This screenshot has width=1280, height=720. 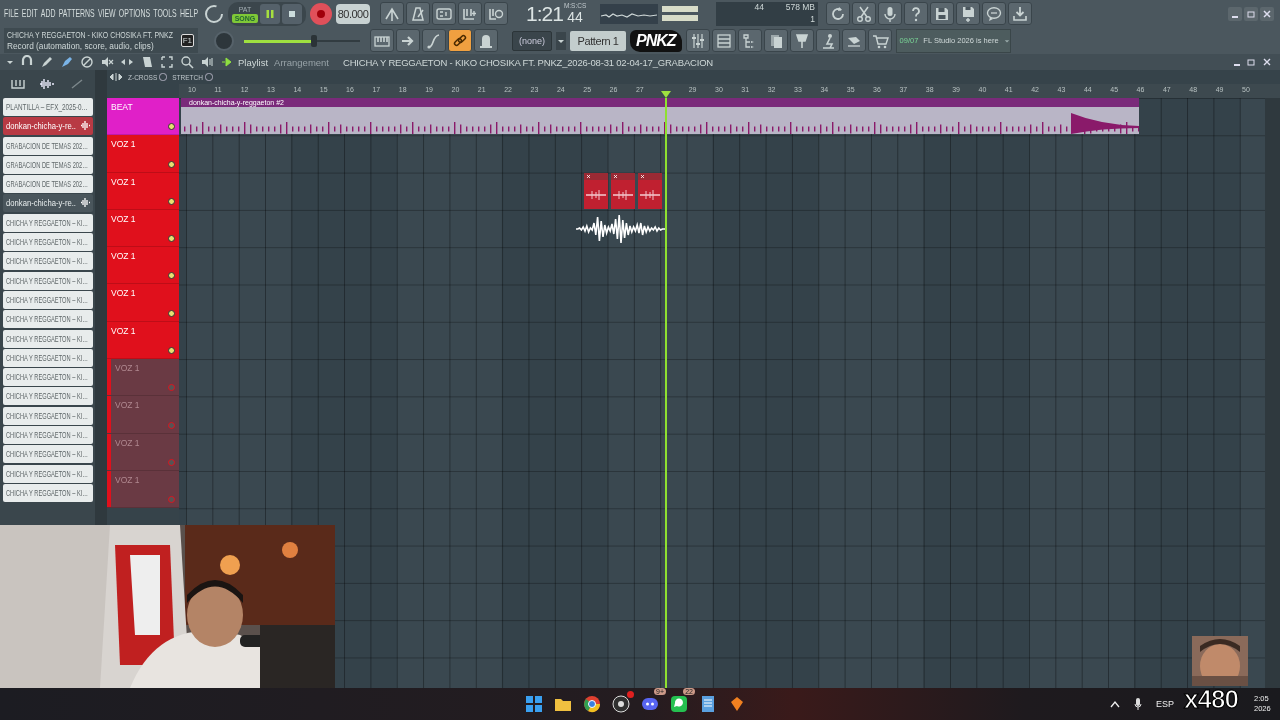 I want to click on track-header: BEAT, so click(x=143, y=117).